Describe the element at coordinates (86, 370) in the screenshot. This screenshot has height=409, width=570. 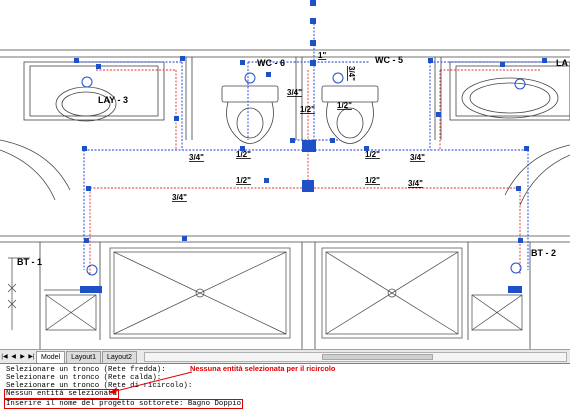
I see `command-line-1: Selezionare un tronco (Rete fredda):` at that location.